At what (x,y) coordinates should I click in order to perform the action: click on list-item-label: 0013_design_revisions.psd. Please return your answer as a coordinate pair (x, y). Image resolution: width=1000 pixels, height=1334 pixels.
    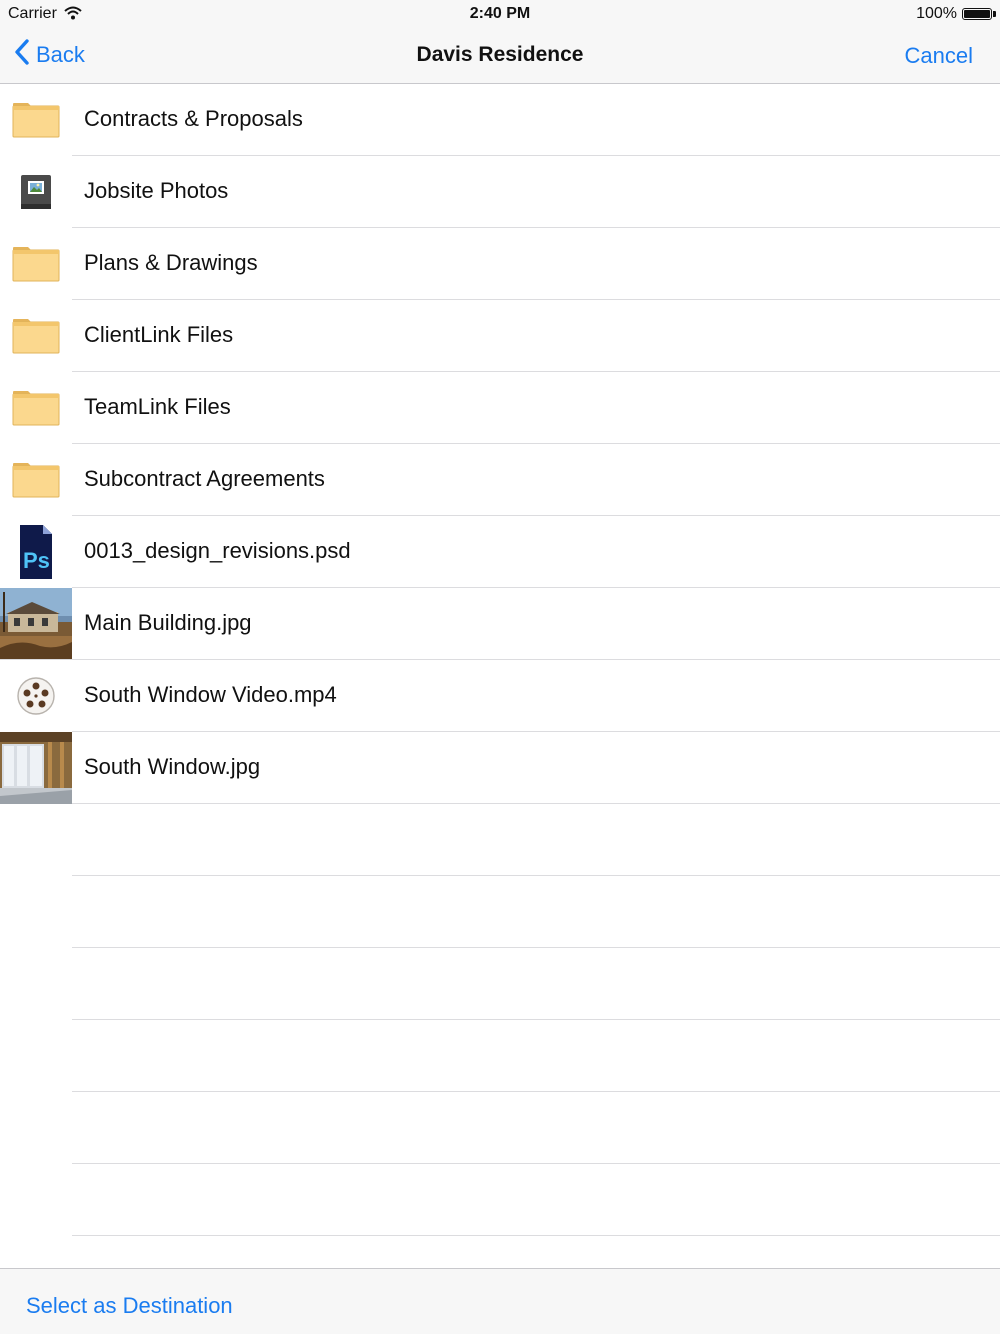
    Looking at the image, I should click on (217, 550).